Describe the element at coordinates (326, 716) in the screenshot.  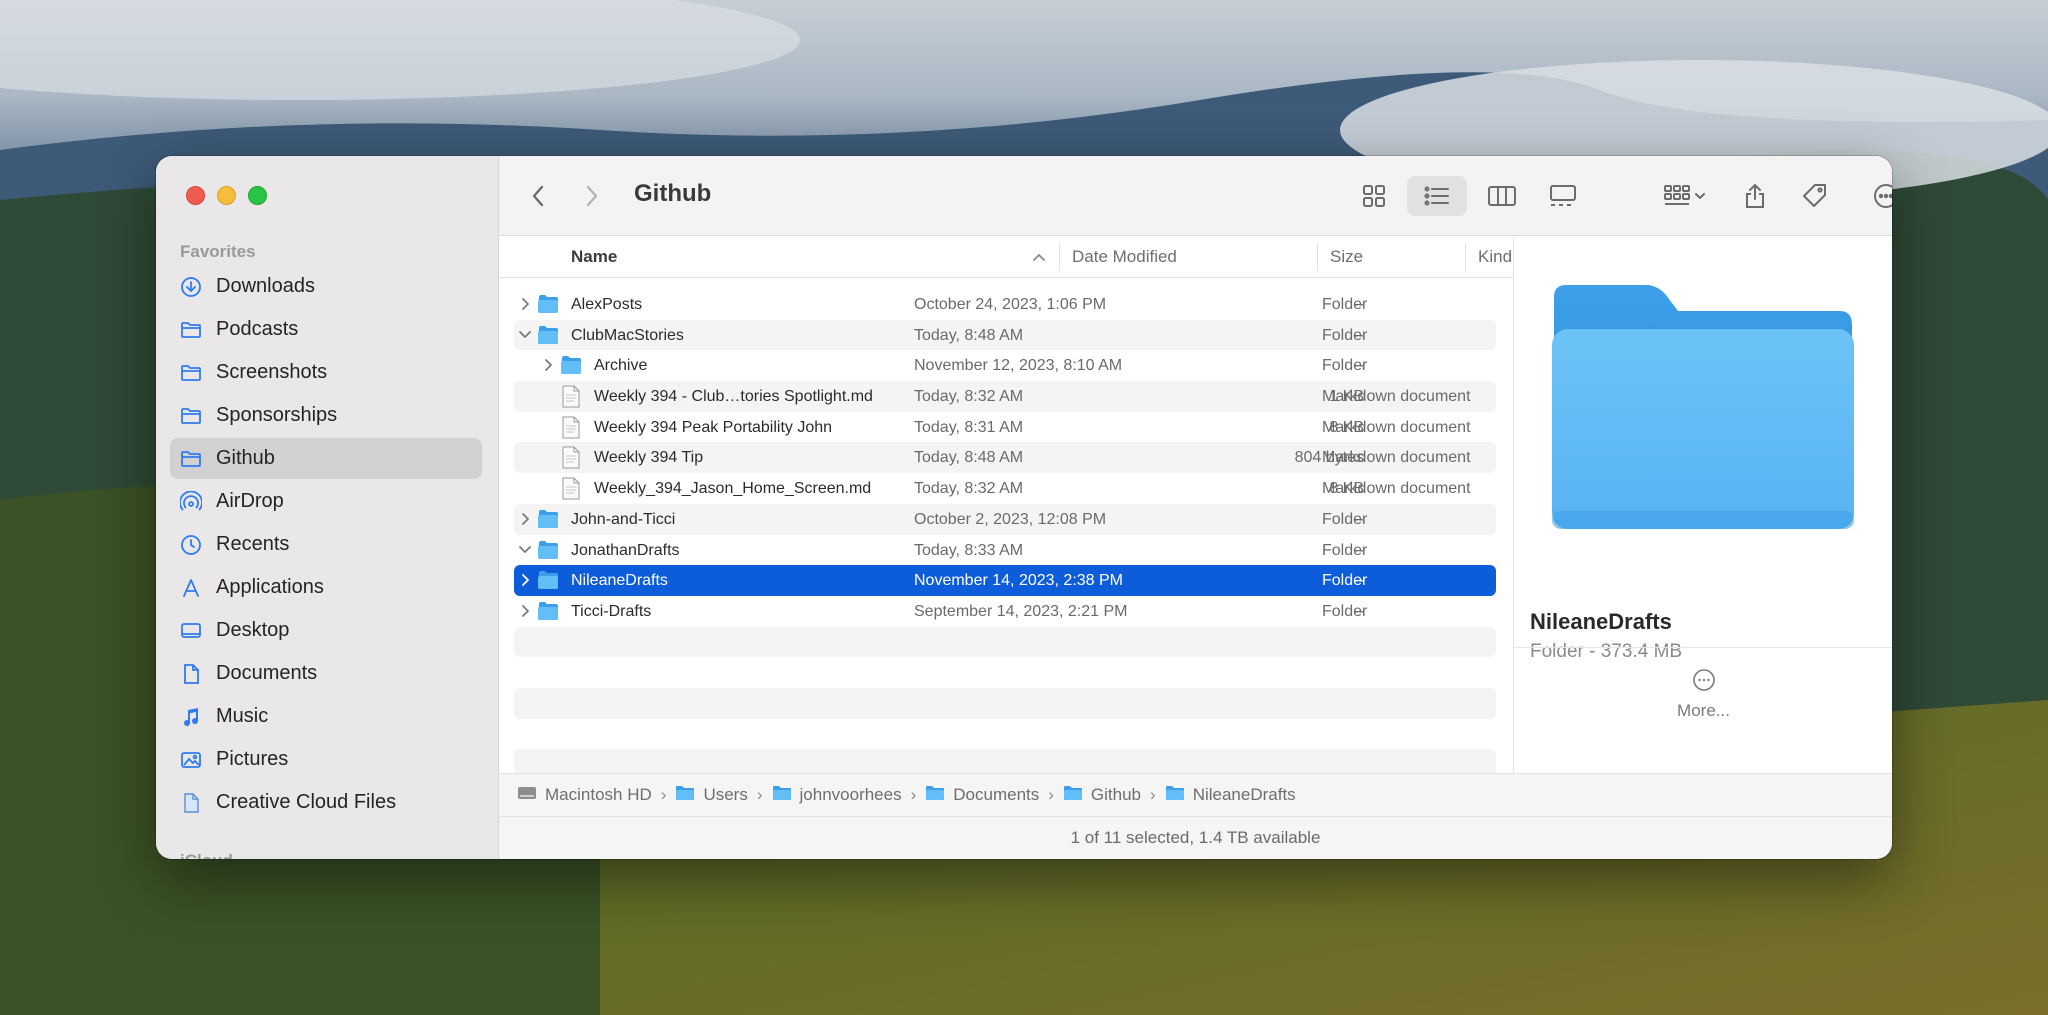
I see `sidebar-item-music: Music` at that location.